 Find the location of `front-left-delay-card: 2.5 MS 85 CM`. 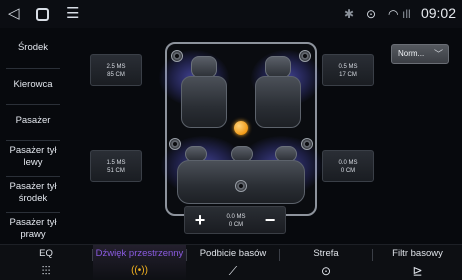

front-left-delay-card: 2.5 MS 85 CM is located at coordinates (116, 70).